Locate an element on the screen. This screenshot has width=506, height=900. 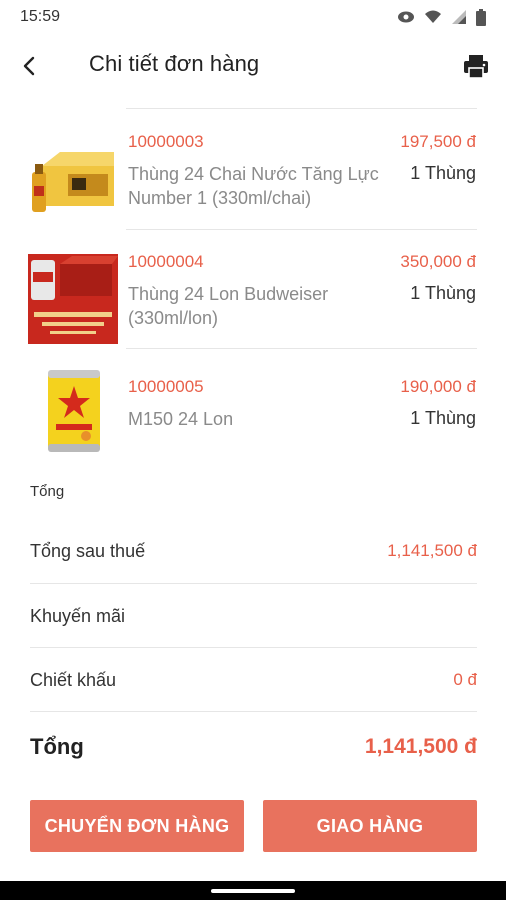
summary-section-title: Tổng is located at coordinates (47, 491).